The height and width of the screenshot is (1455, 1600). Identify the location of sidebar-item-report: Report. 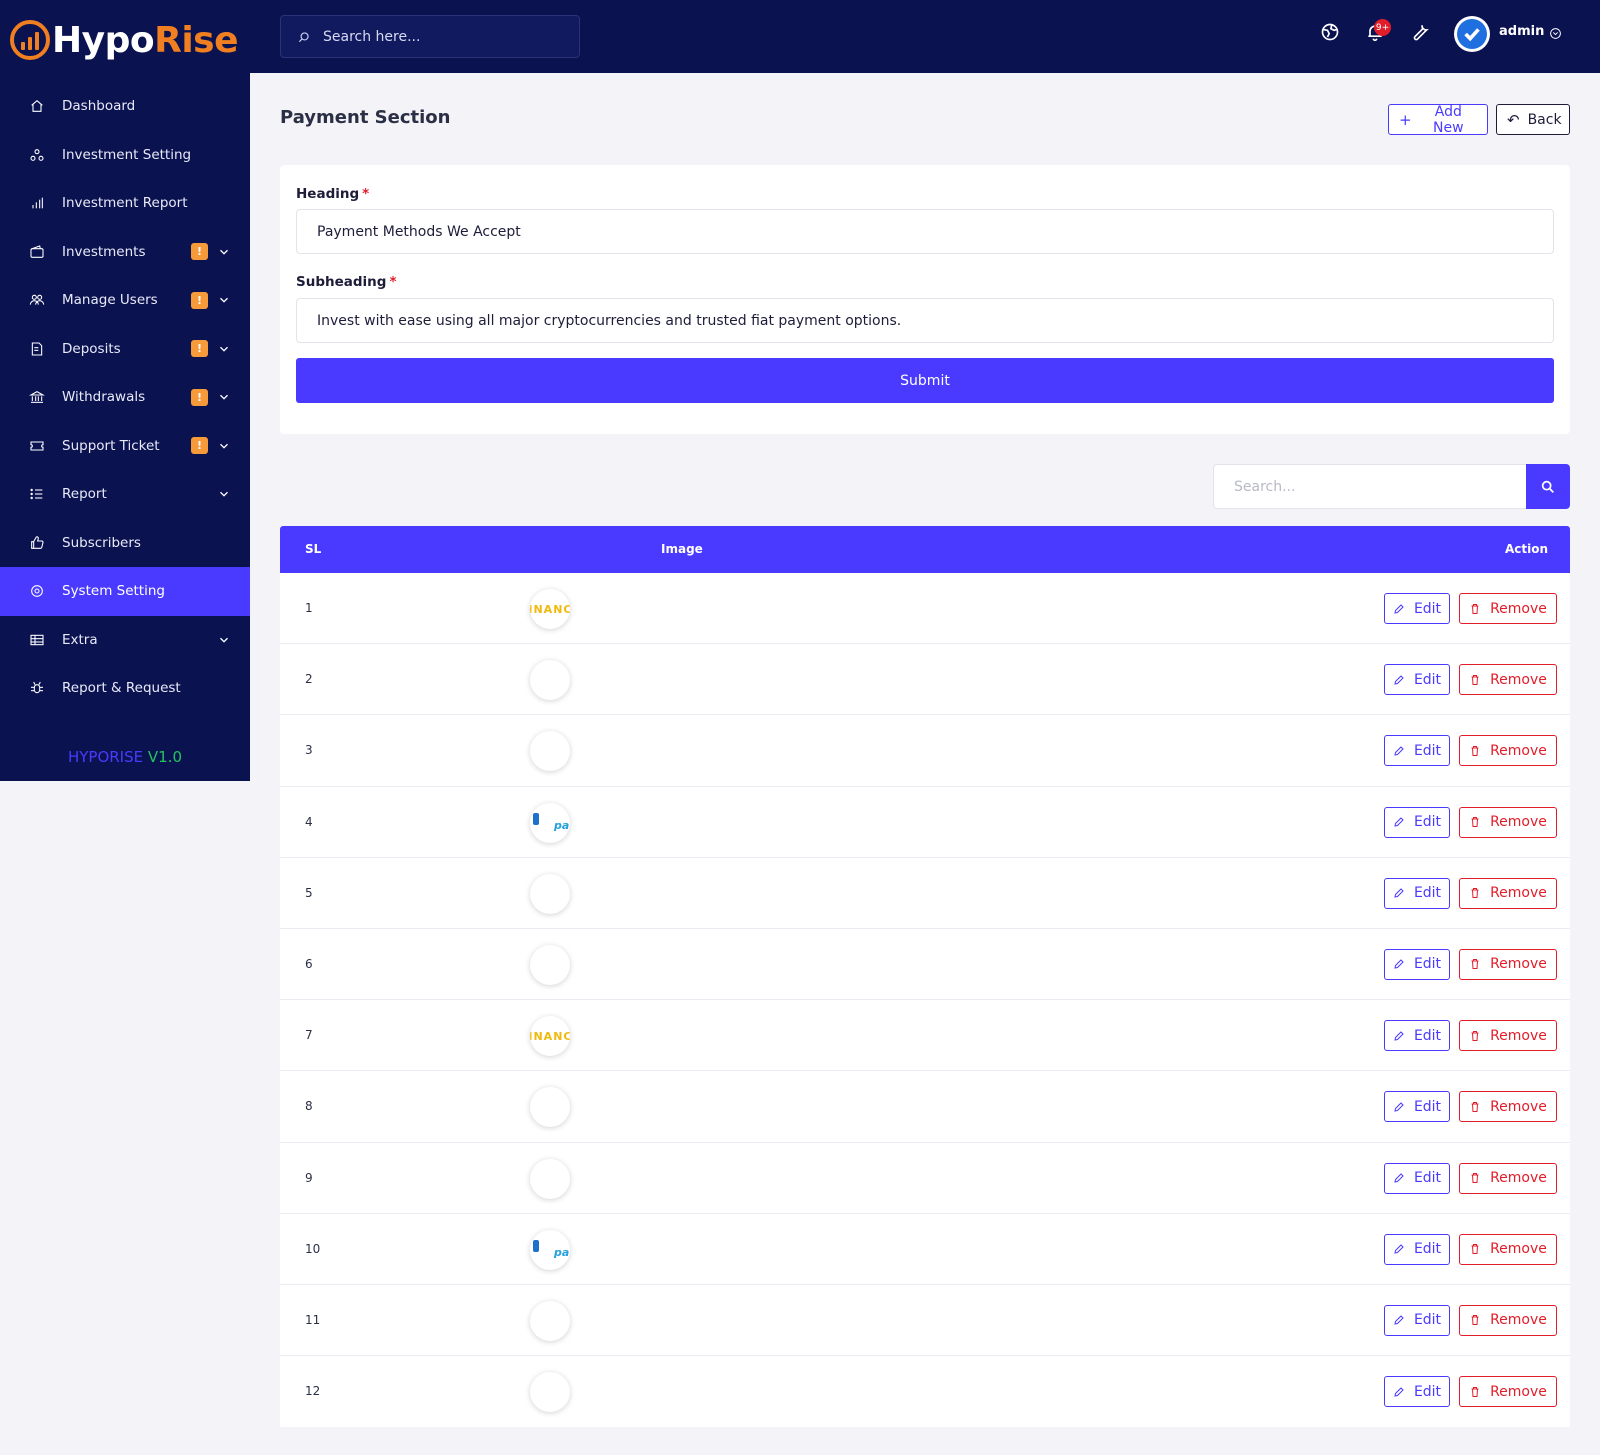
(125, 494).